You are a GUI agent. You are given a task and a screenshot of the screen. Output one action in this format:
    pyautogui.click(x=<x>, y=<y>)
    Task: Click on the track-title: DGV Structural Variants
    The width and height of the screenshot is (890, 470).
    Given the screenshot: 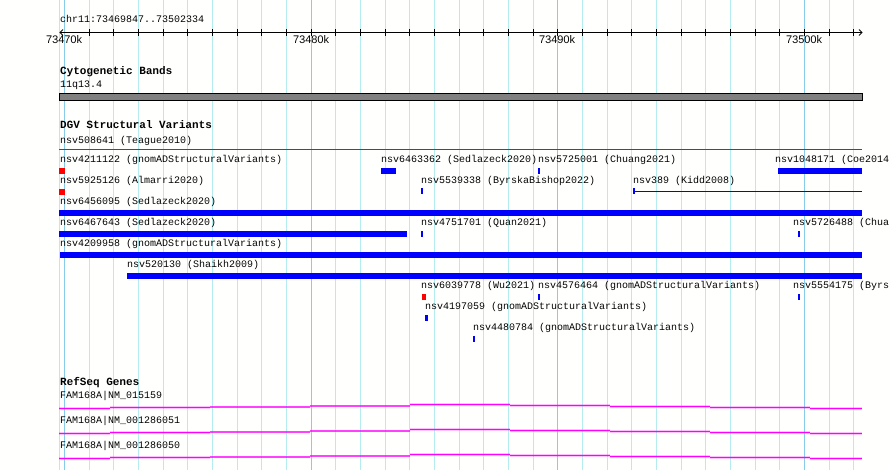 What is the action you would take?
    pyautogui.click(x=136, y=126)
    